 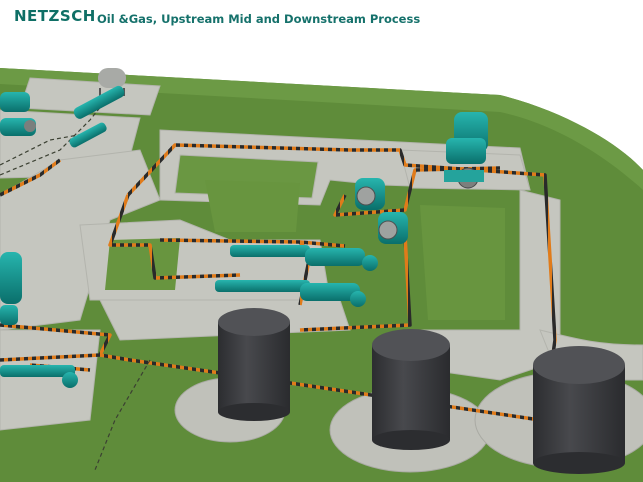 I want to click on brand-logo: NETZSCH, so click(x=55, y=16).